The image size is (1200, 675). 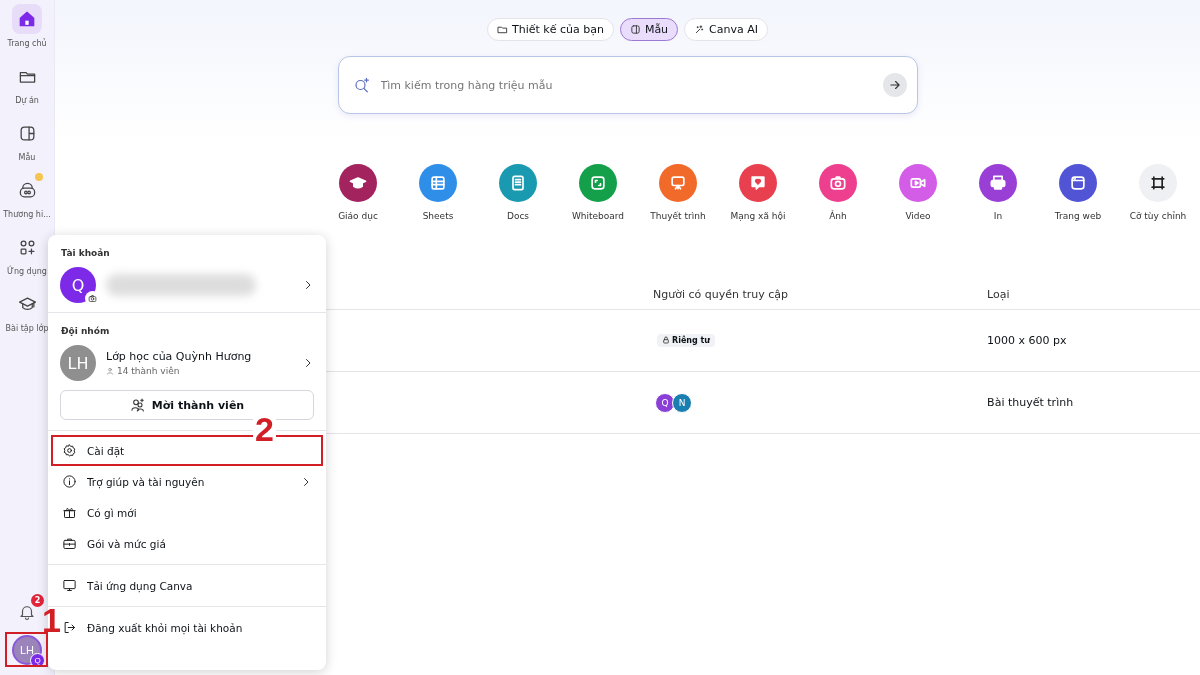 I want to click on sidebar-item: Dự án, so click(x=27, y=83).